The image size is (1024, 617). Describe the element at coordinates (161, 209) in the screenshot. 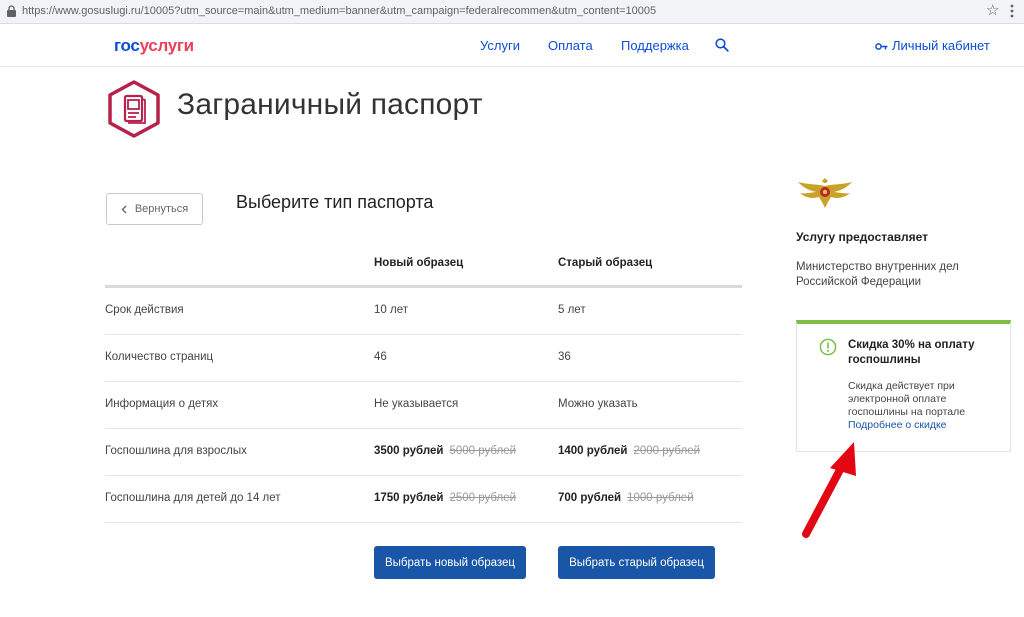

I see `back-button-label: Вернуться` at that location.